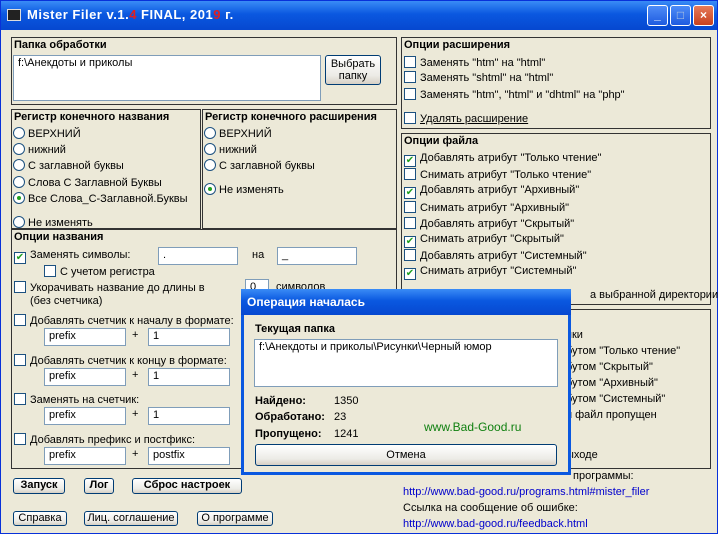  Describe the element at coordinates (109, 287) in the screenshot. I see `shorten-checkbox: Укорачивать название до длины в` at that location.